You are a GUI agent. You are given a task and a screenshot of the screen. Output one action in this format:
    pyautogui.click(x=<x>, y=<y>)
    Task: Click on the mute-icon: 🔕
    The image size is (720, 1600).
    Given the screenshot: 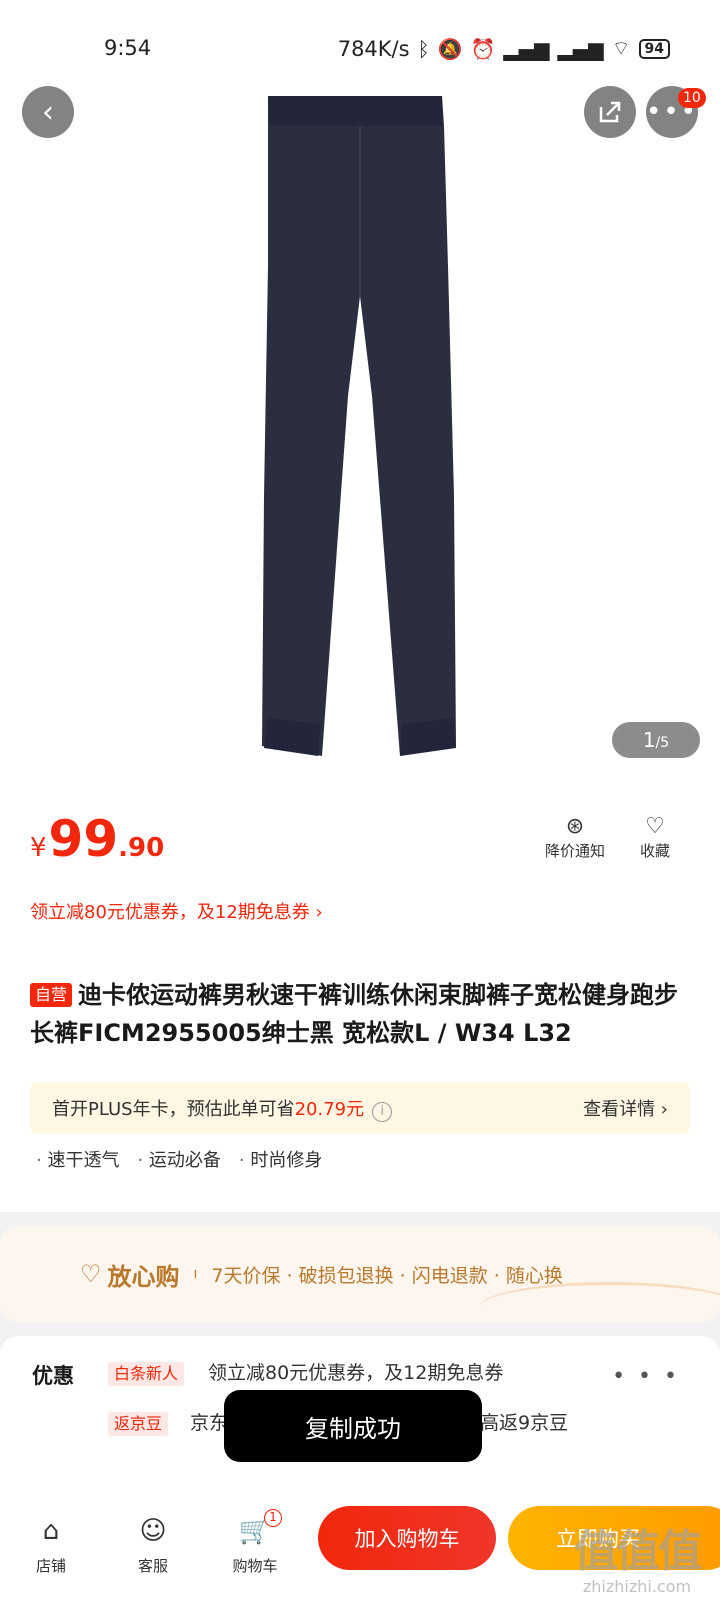 What is the action you would take?
    pyautogui.click(x=450, y=48)
    